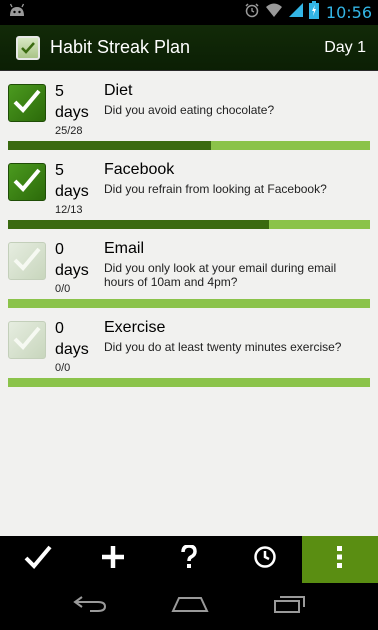 The width and height of the screenshot is (378, 630). Describe the element at coordinates (296, 12) in the screenshot. I see `signal-icon` at that location.